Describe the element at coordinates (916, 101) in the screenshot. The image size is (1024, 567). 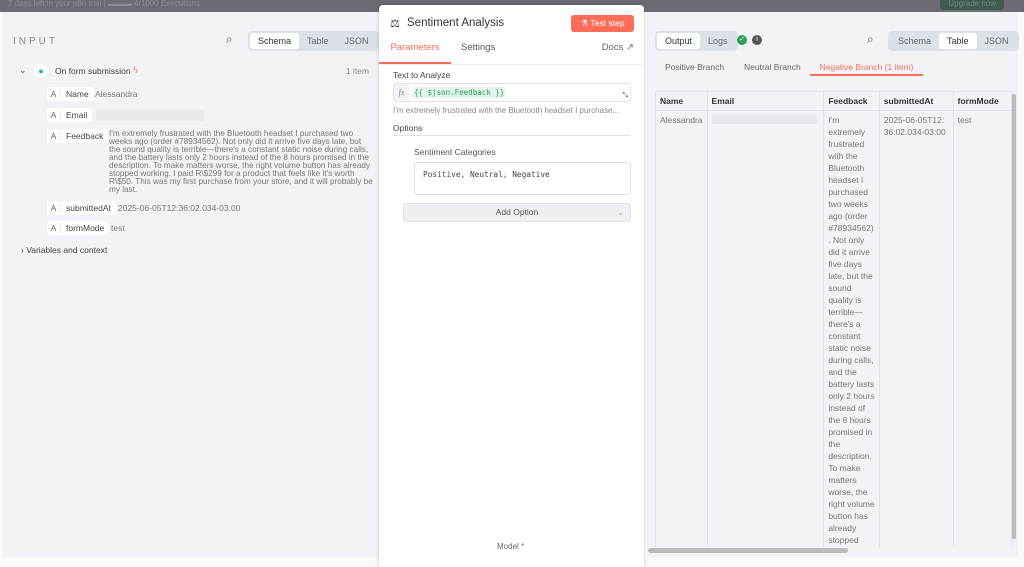
I see `column-header: submittedAt` at that location.